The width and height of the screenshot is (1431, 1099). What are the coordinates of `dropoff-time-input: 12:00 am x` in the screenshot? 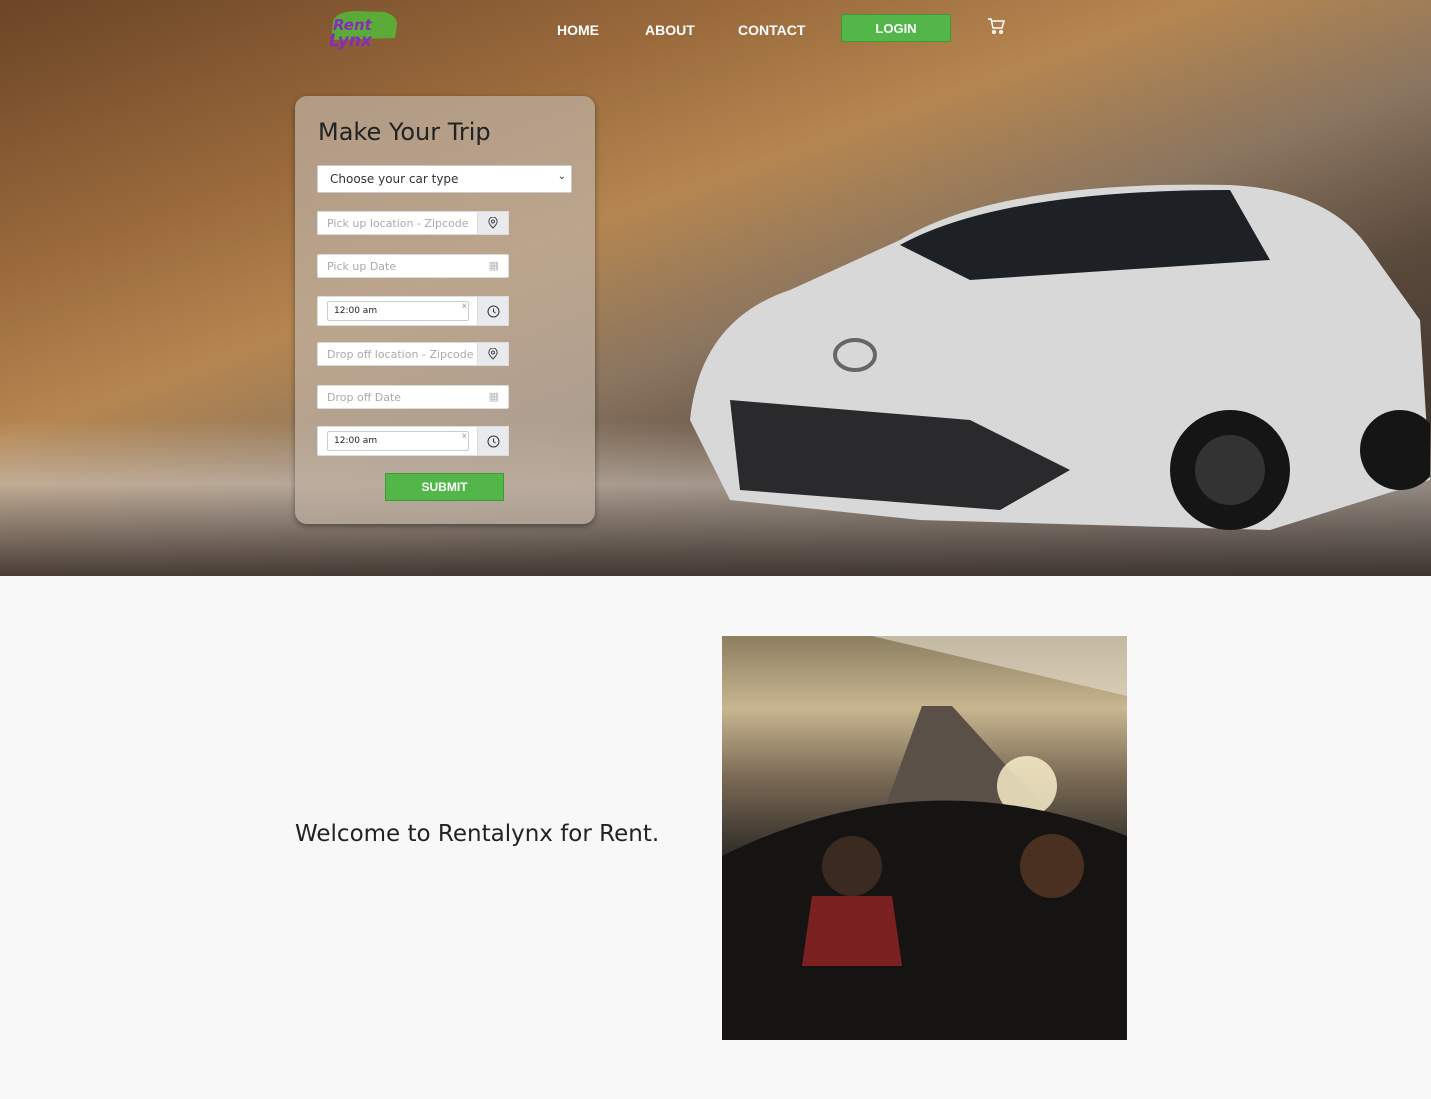 It's located at (413, 441).